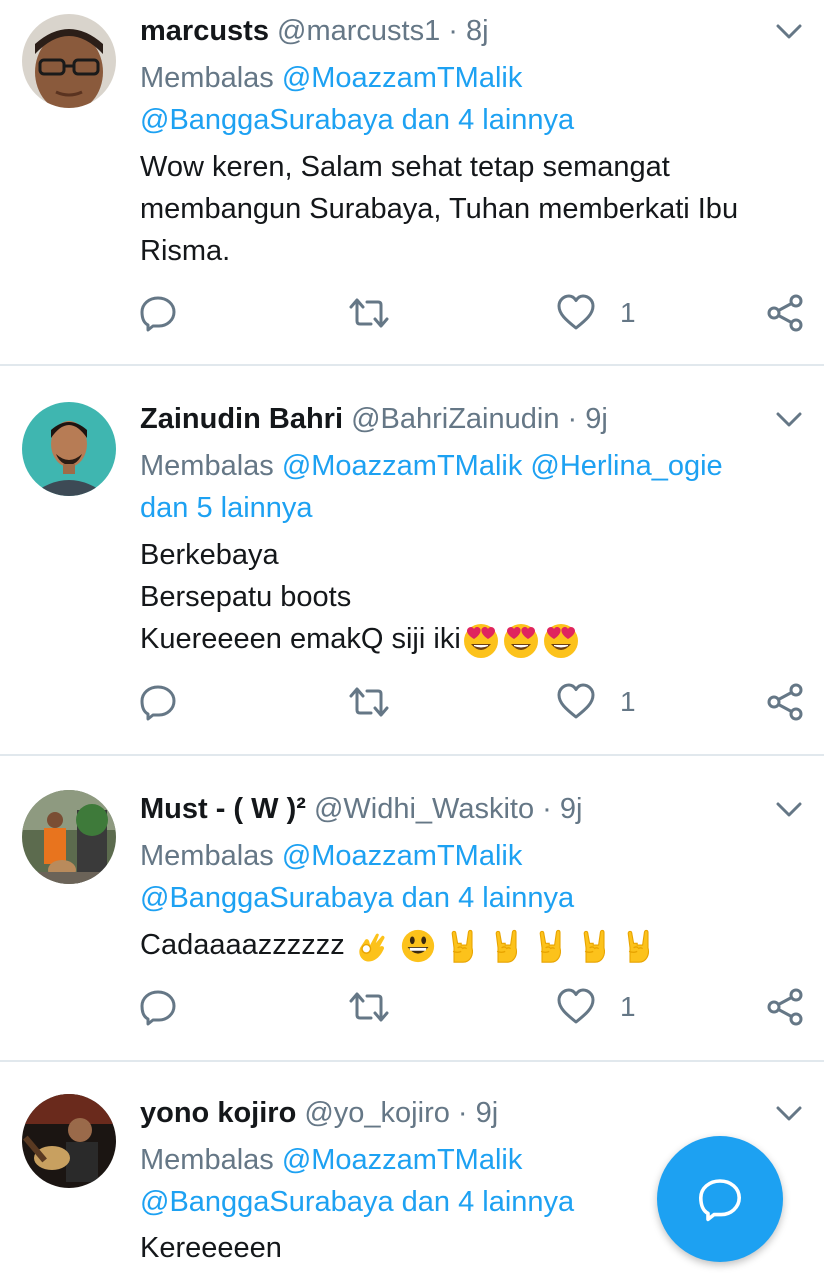 This screenshot has width=824, height=1280. Describe the element at coordinates (405, 167) in the screenshot. I see `tweet-text-line: Wow keren, Salam sehat tetap semangat` at that location.